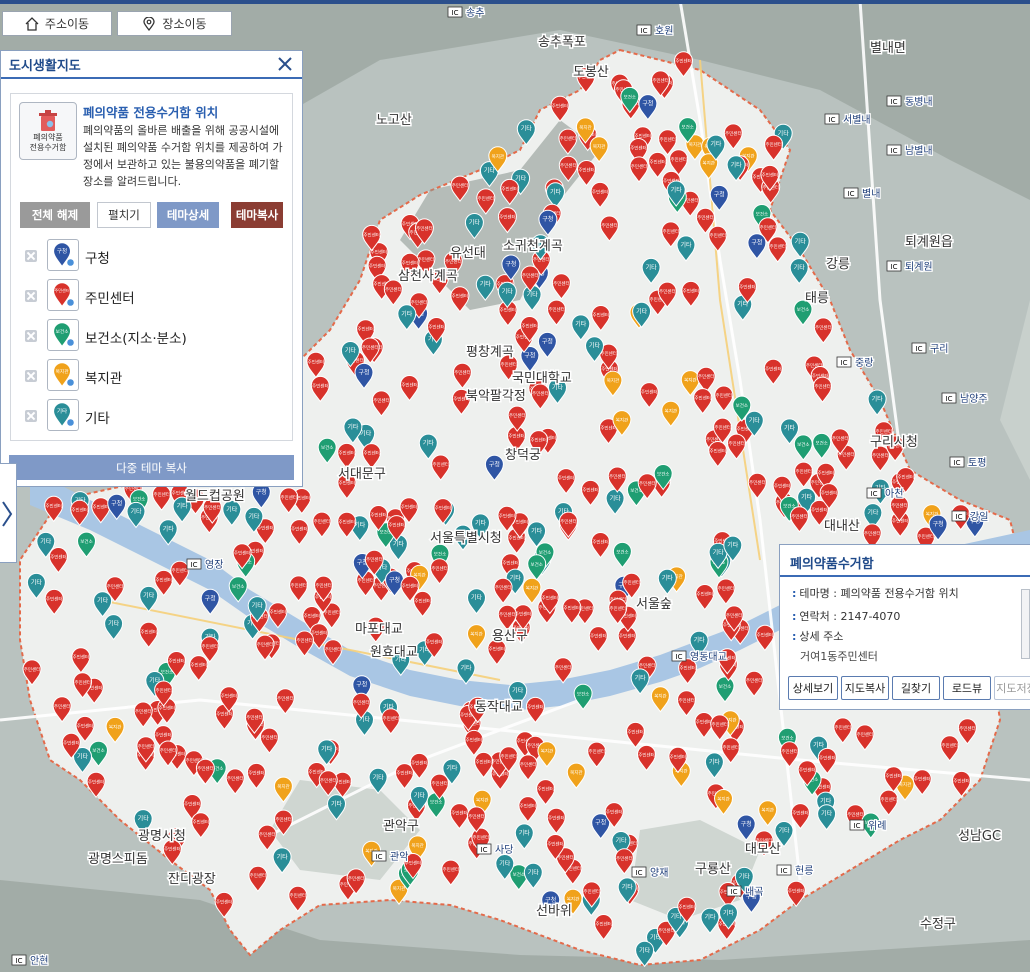 The width and height of the screenshot is (1030, 972). I want to click on ic-name: 동병내, so click(919, 102).